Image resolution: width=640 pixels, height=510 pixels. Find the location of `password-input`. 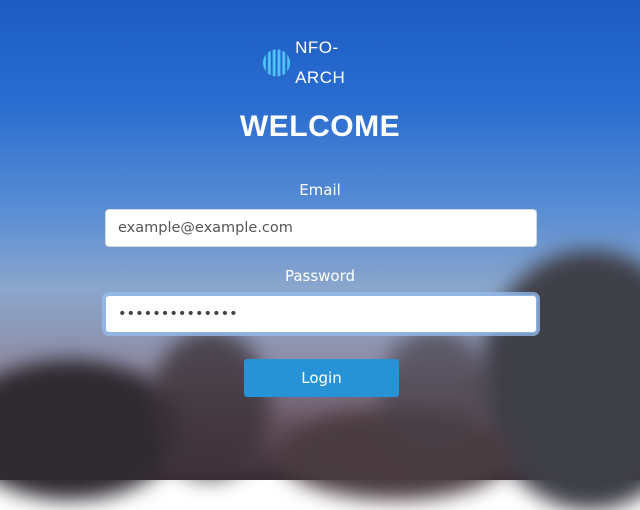

password-input is located at coordinates (321, 314).